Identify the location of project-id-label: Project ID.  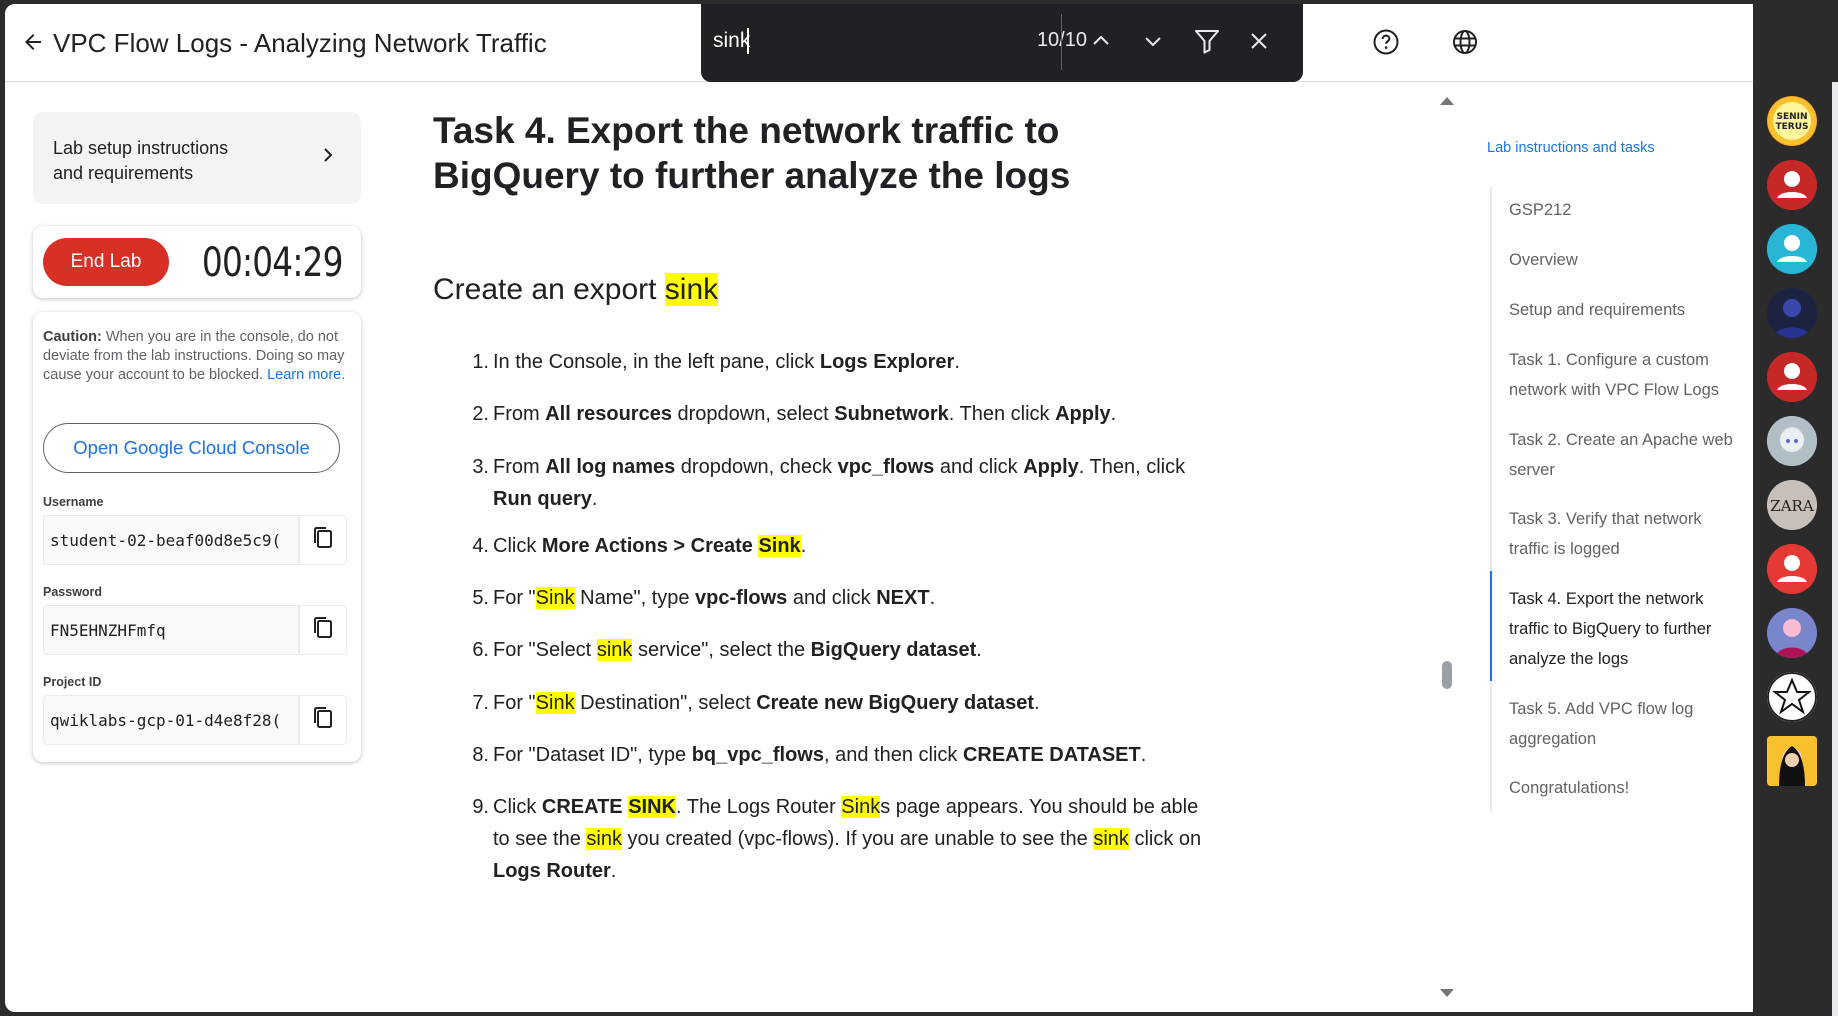
(72, 682).